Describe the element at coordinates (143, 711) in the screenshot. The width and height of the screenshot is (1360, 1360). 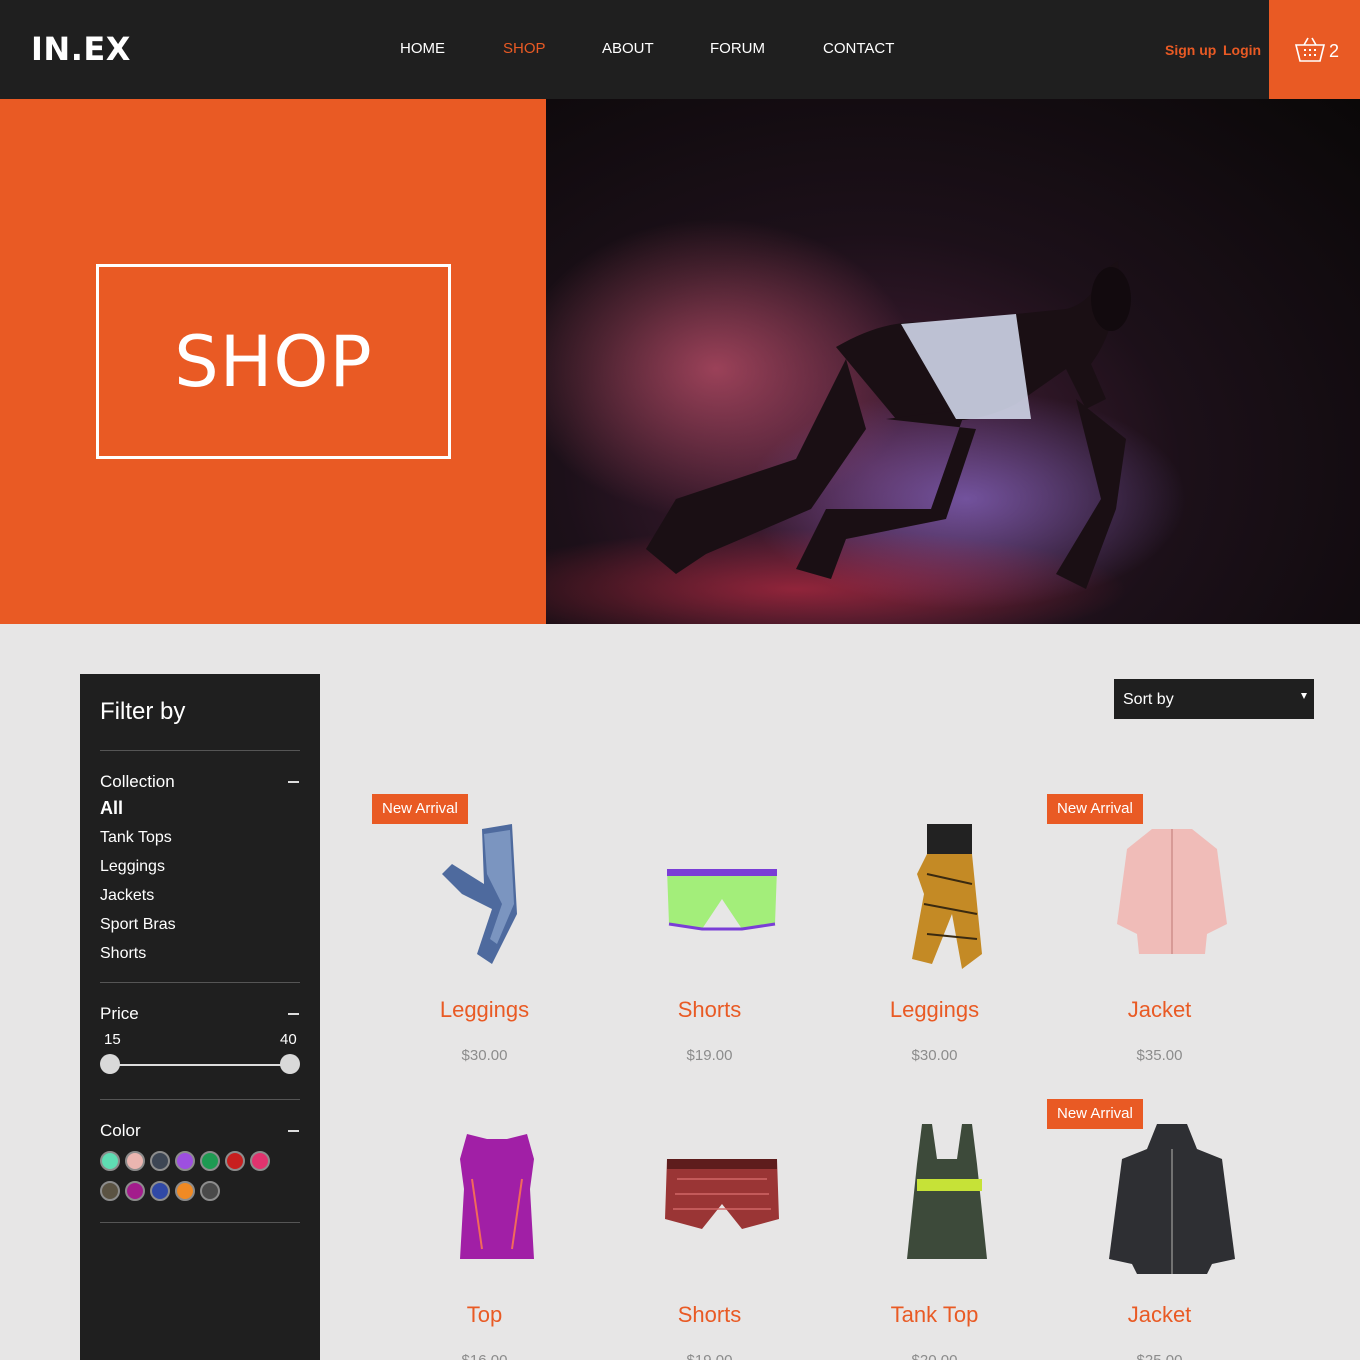
I see `filter-title: Filter by` at that location.